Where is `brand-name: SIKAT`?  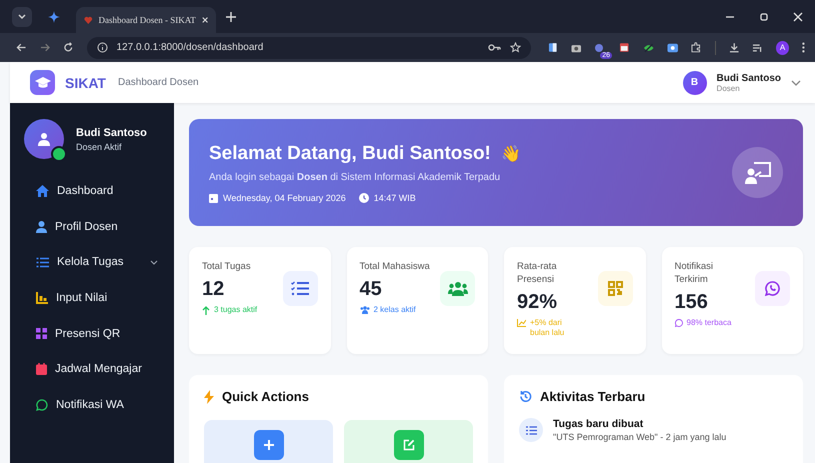
brand-name: SIKAT is located at coordinates (85, 82).